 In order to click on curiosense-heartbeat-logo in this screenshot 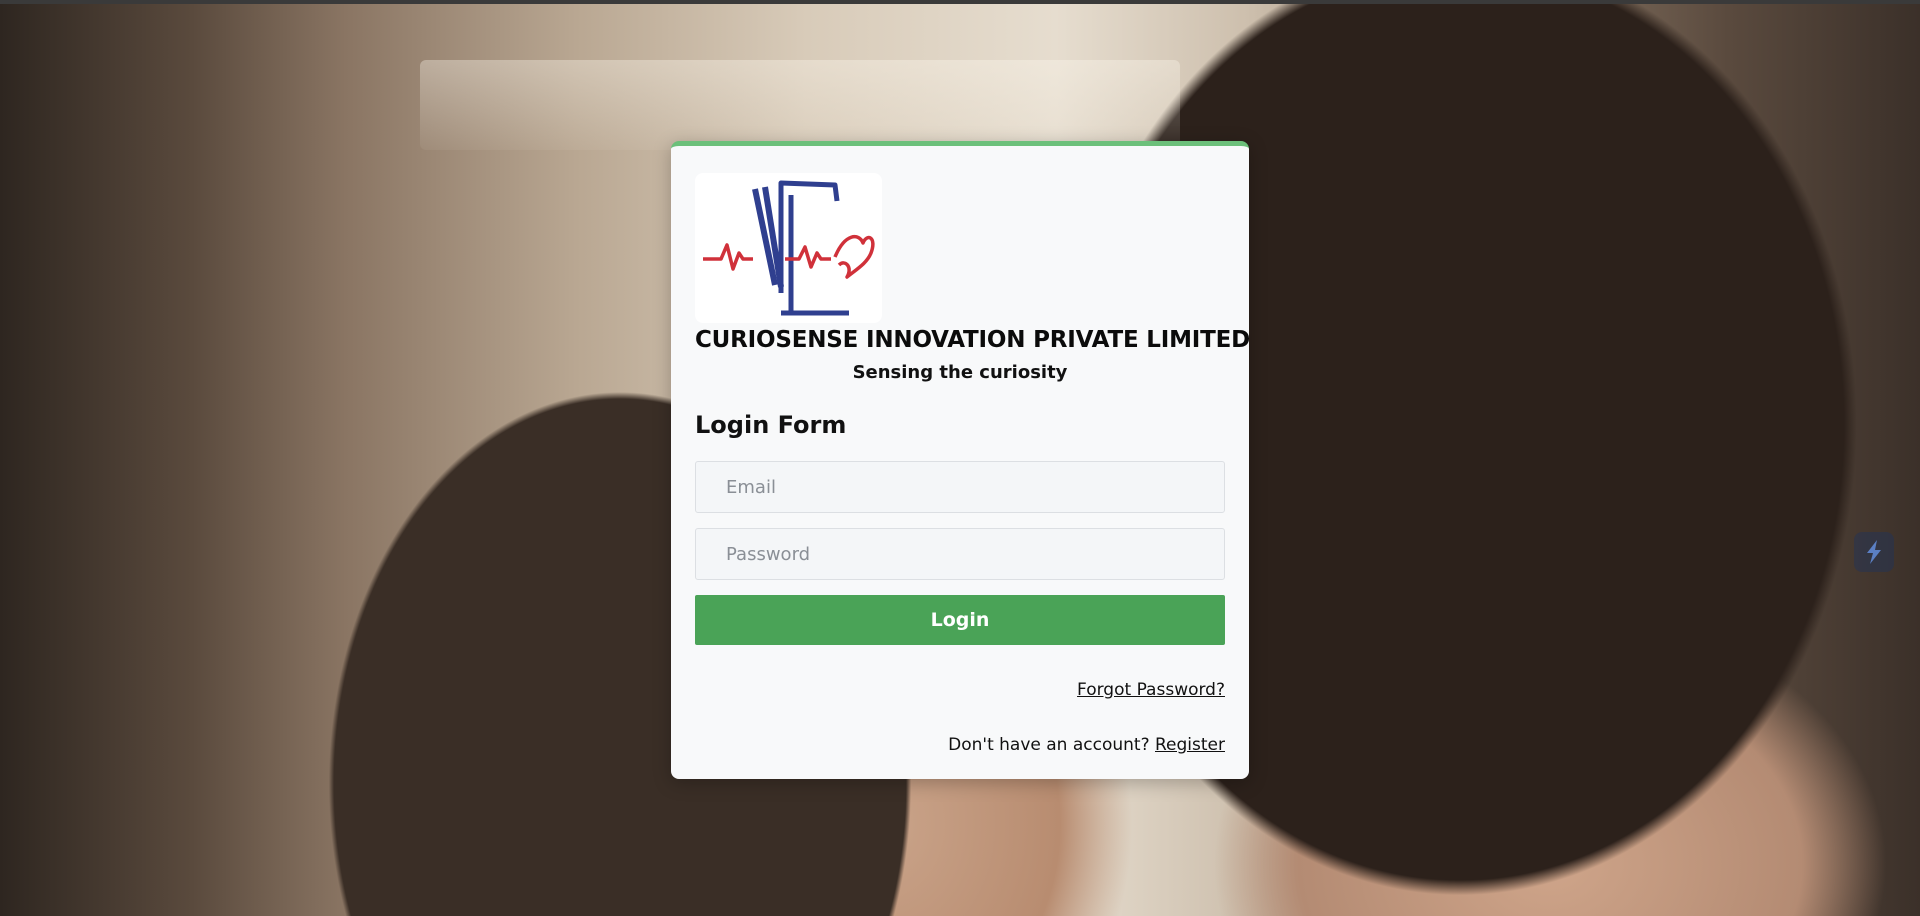, I will do `click(789, 248)`.